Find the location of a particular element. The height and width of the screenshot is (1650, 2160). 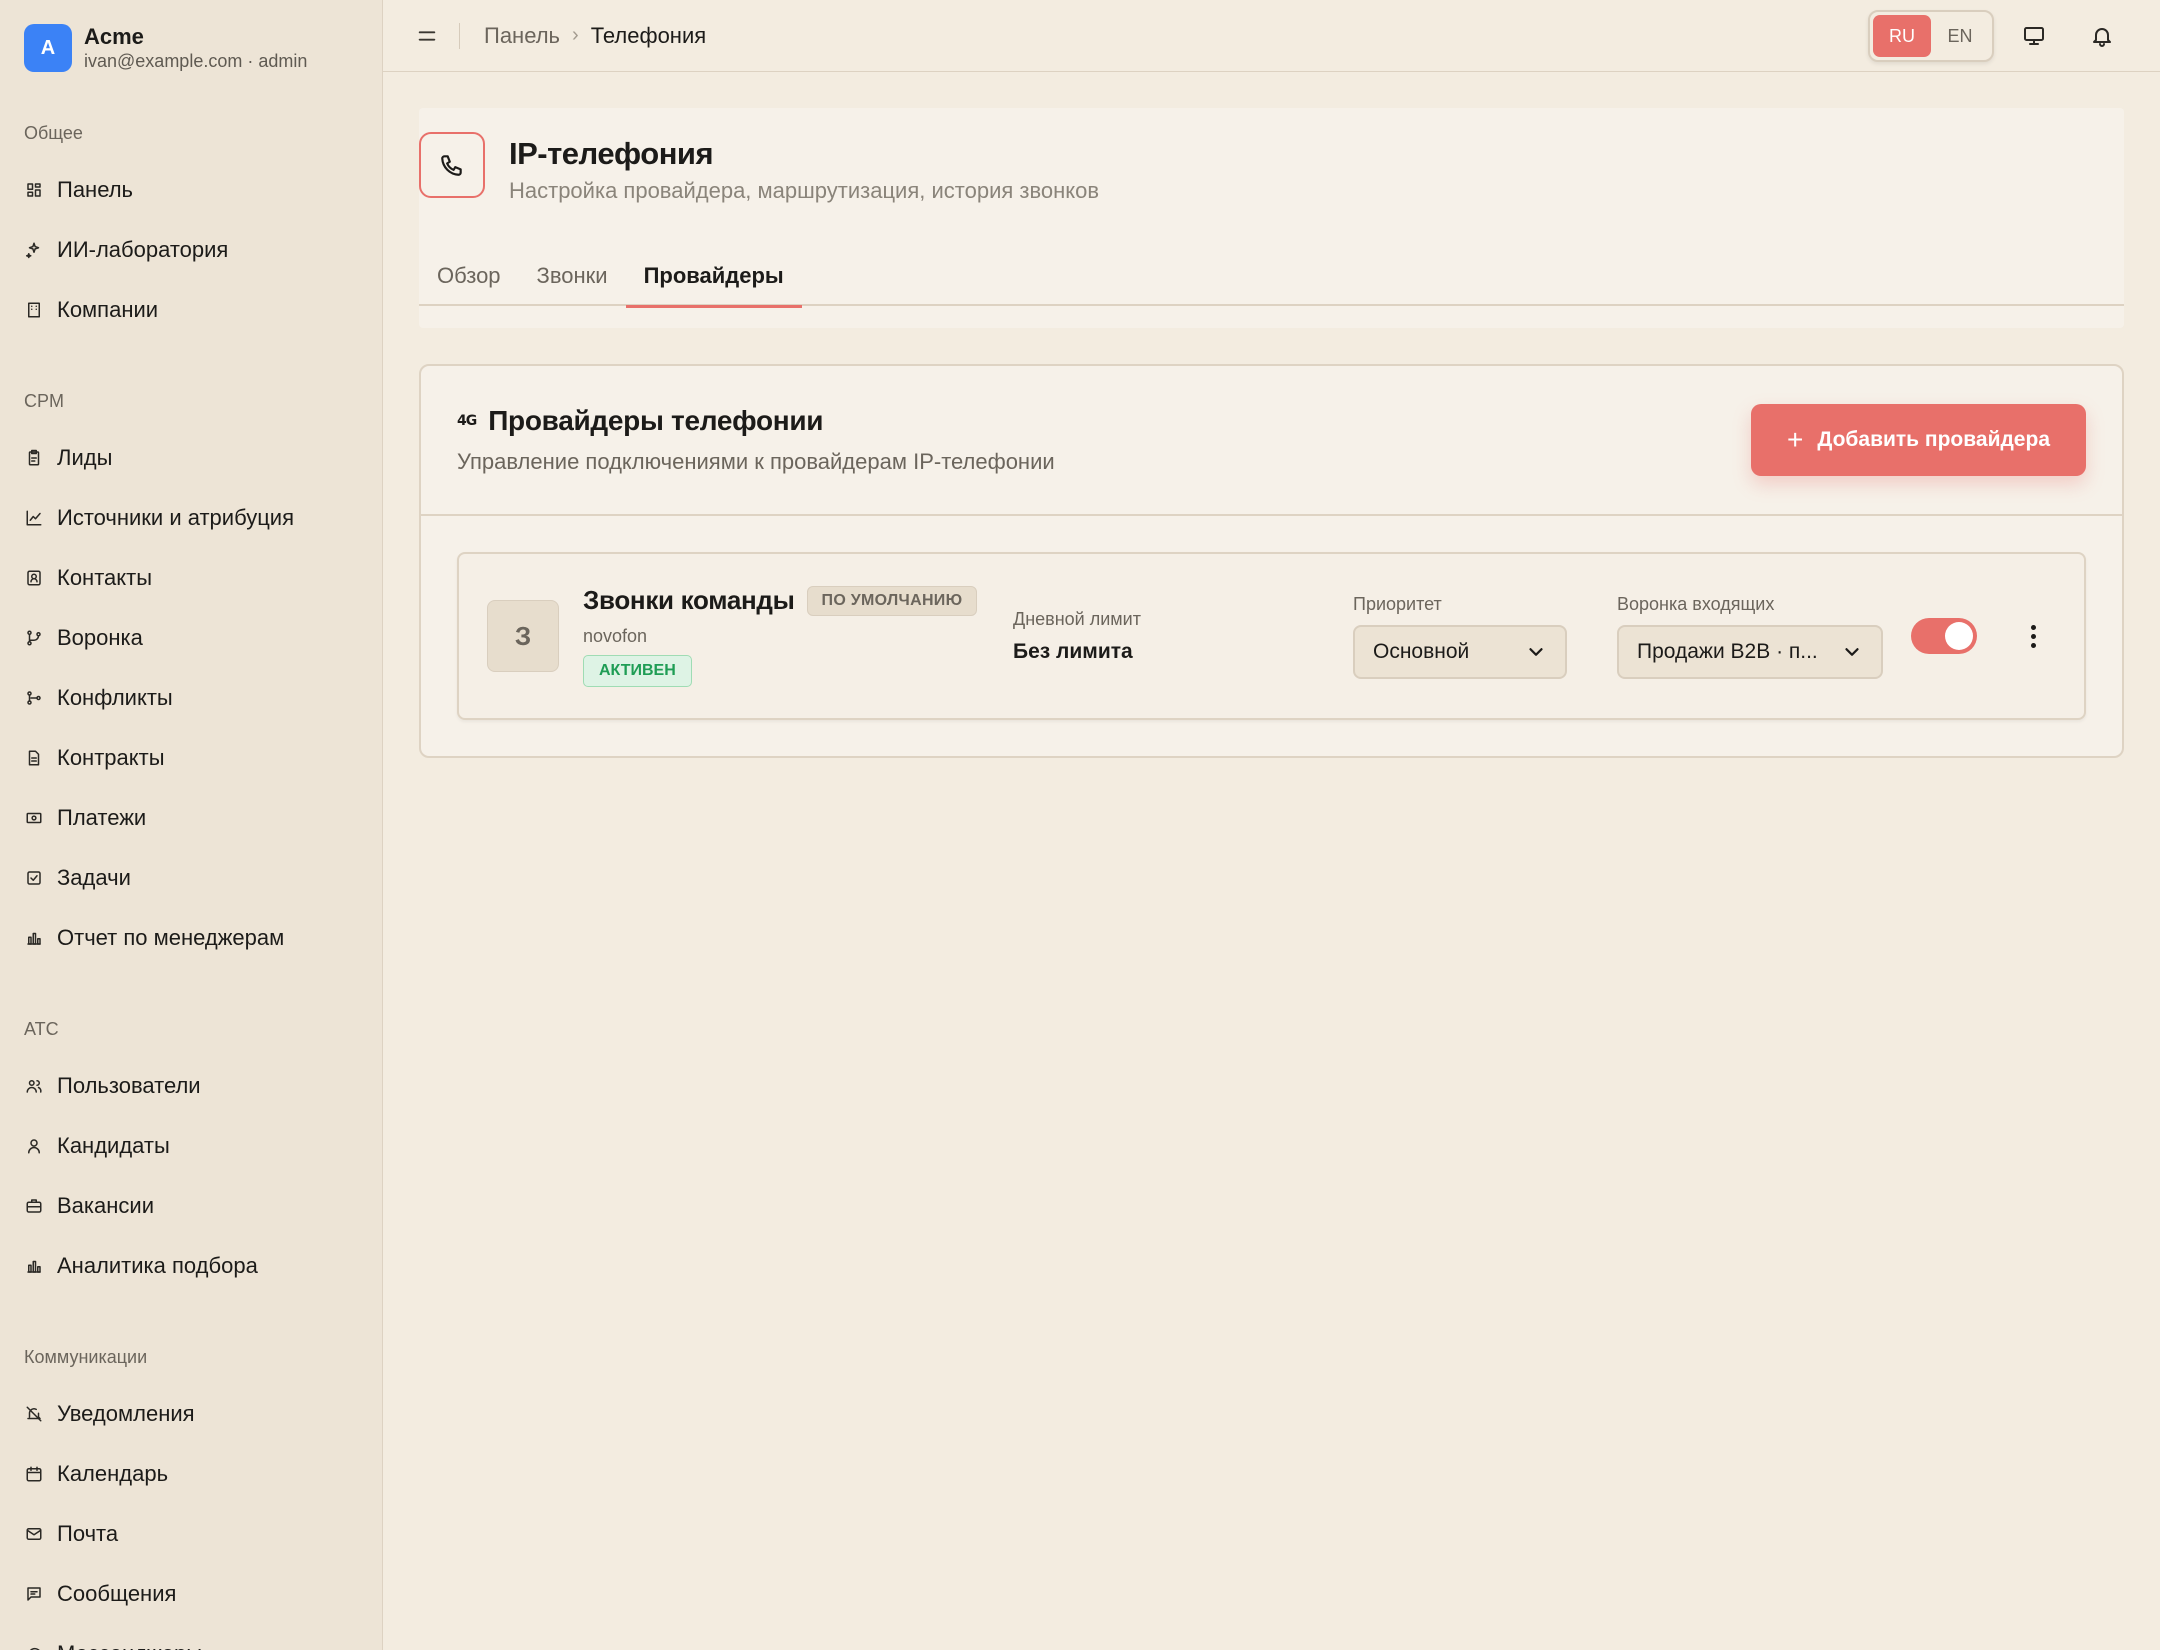

incoming-funnel-label: Воронка входящих is located at coordinates (1696, 603).